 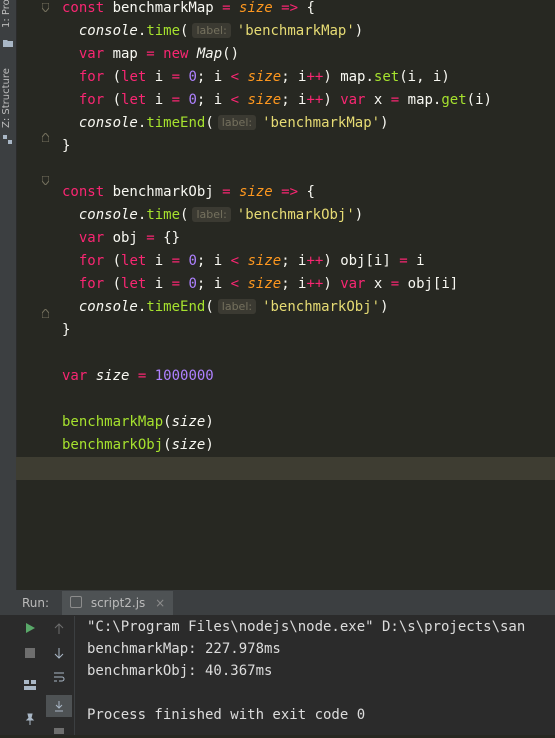 I want to click on code-token: const, so click(x=87, y=192).